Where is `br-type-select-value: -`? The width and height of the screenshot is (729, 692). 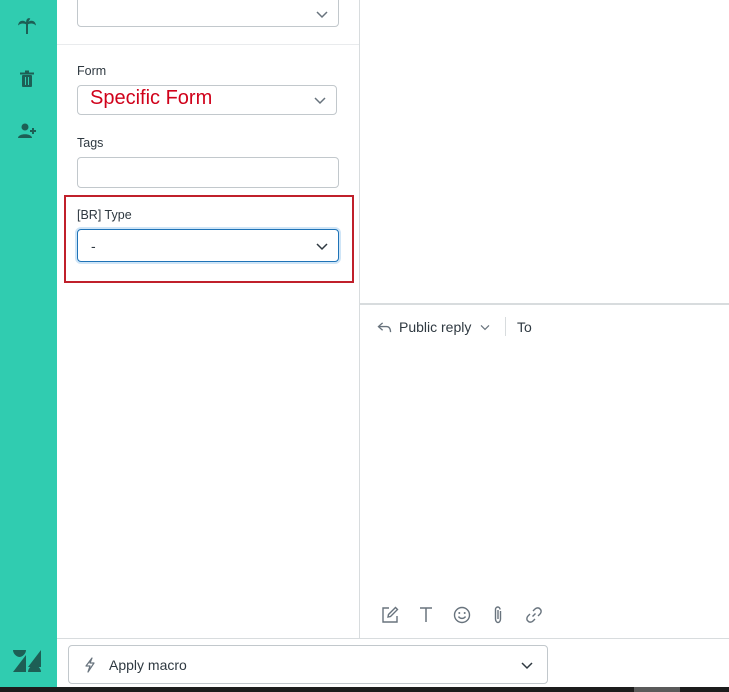
br-type-select-value: - is located at coordinates (93, 246).